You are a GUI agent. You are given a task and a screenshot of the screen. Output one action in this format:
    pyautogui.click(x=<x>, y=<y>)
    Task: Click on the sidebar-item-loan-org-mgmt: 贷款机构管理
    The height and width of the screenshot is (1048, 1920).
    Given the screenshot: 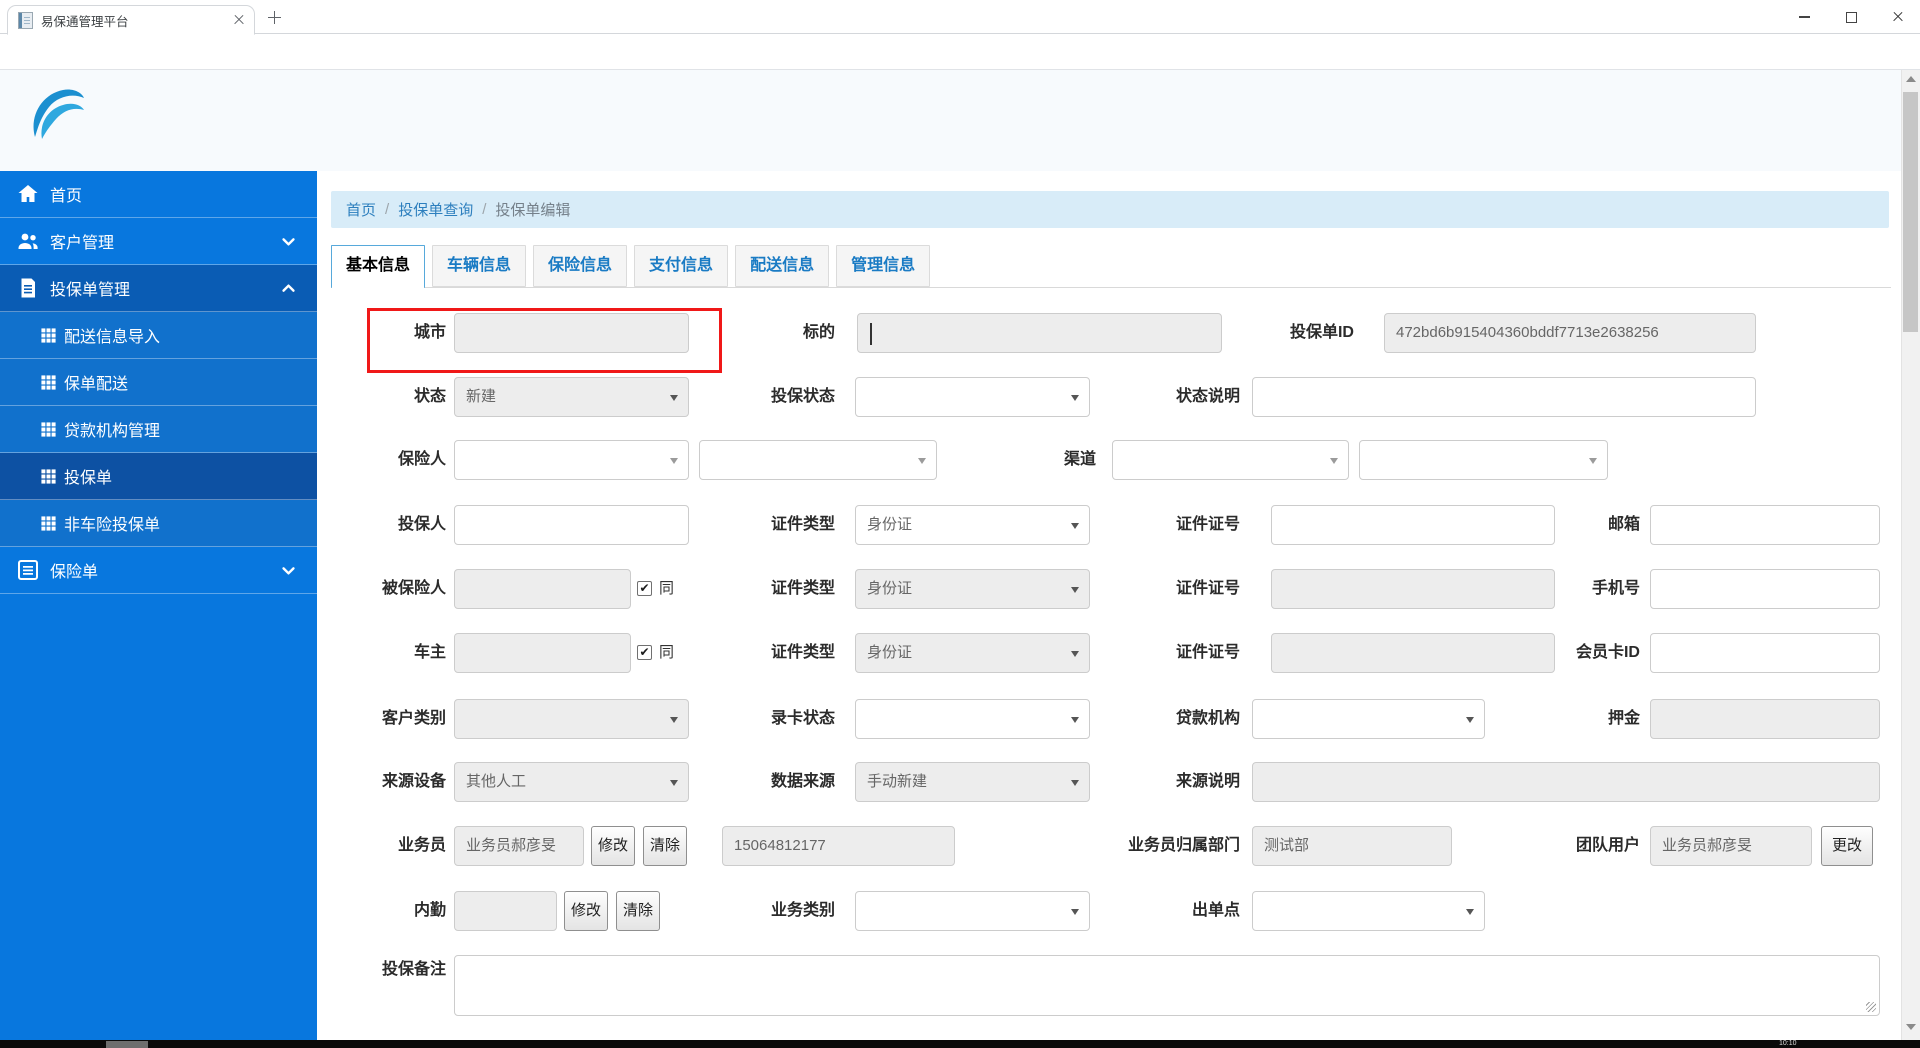 What is the action you would take?
    pyautogui.click(x=158, y=429)
    